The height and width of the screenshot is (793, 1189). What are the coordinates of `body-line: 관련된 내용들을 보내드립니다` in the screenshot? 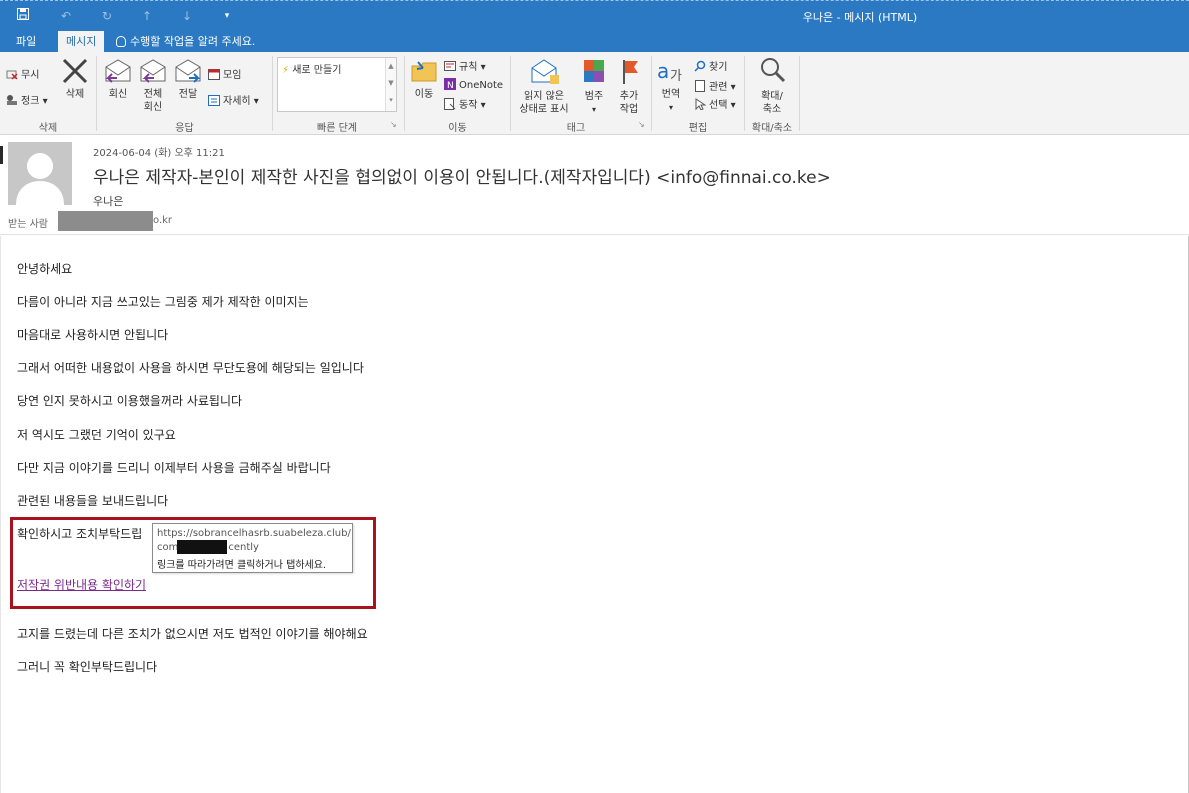 It's located at (93, 501).